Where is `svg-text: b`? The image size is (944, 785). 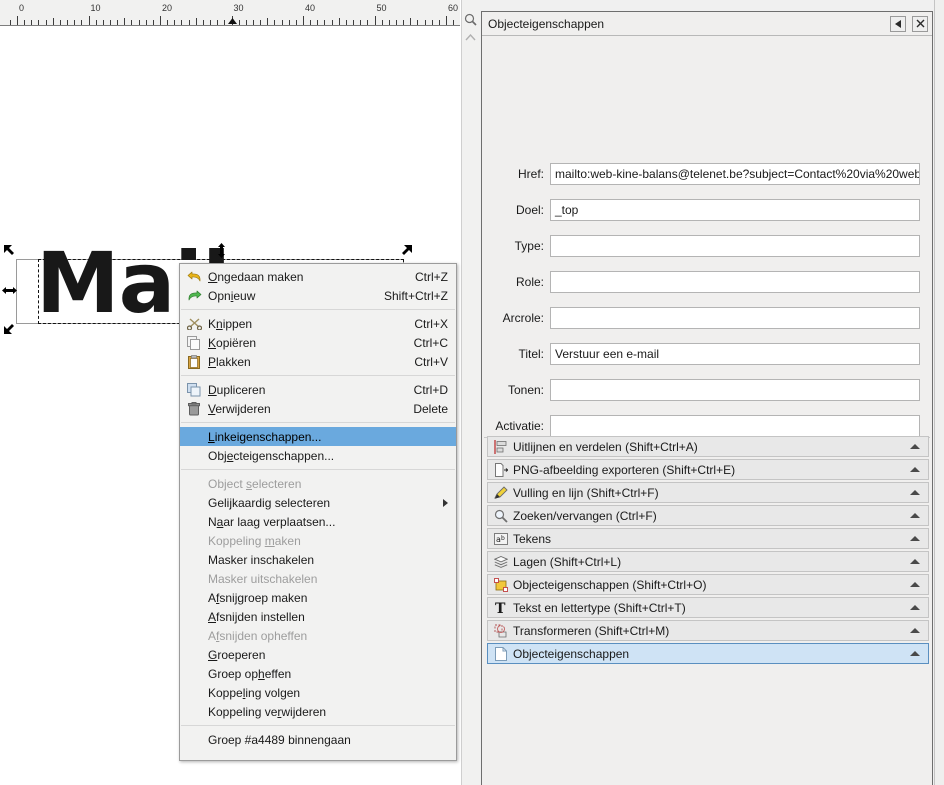 svg-text: b is located at coordinates (503, 538).